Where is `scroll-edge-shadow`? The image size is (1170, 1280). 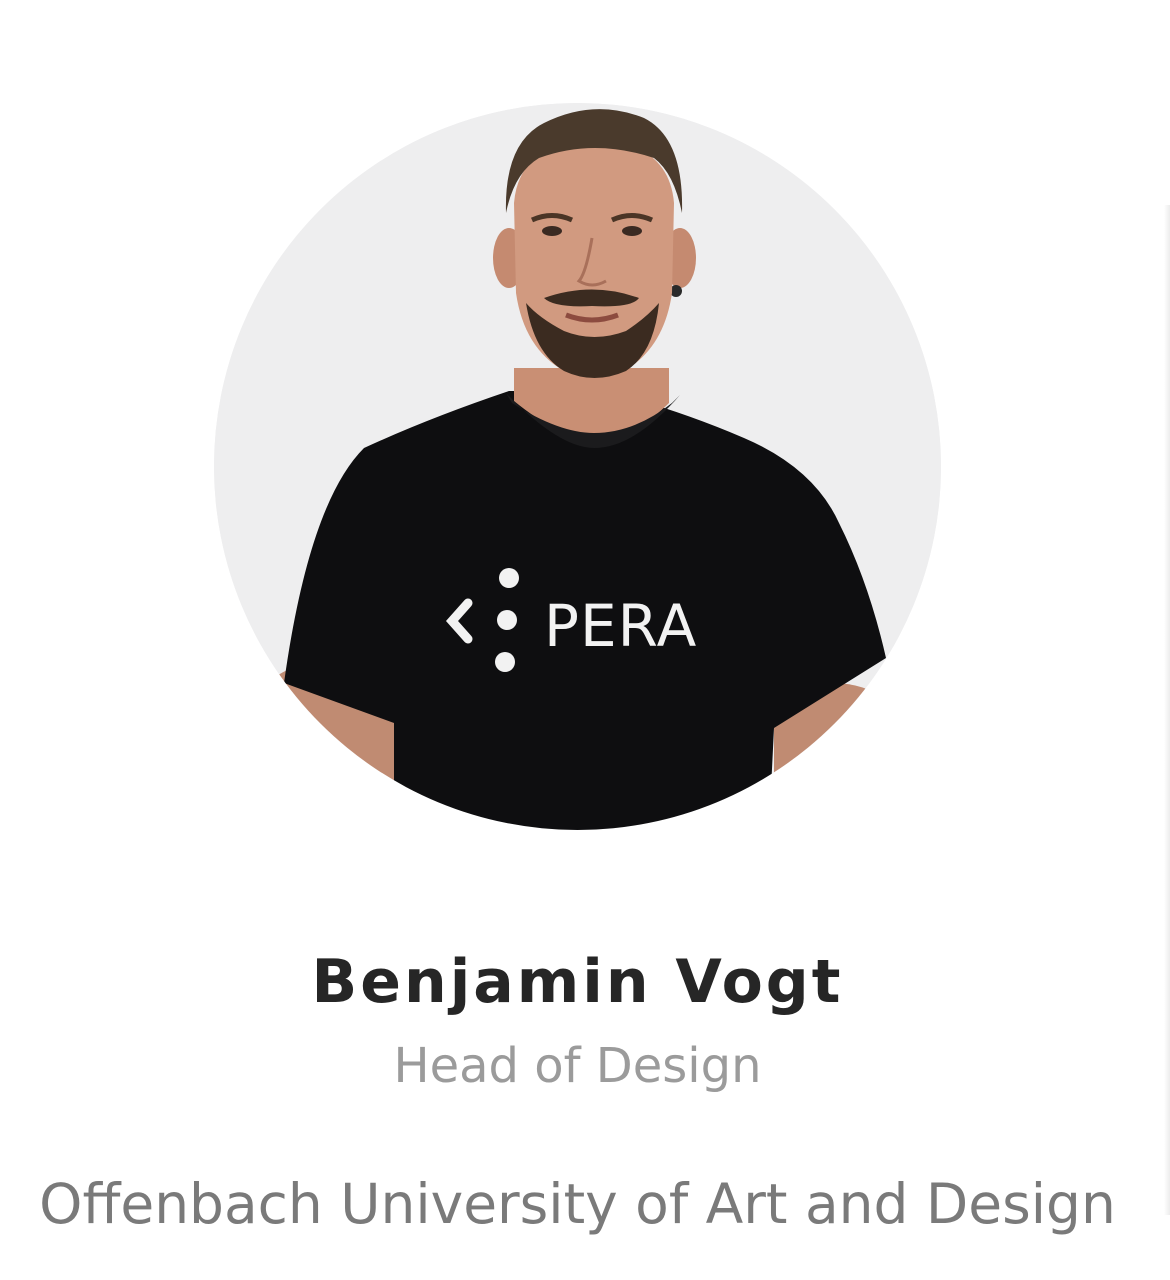
scroll-edge-shadow is located at coordinates (1167, 710).